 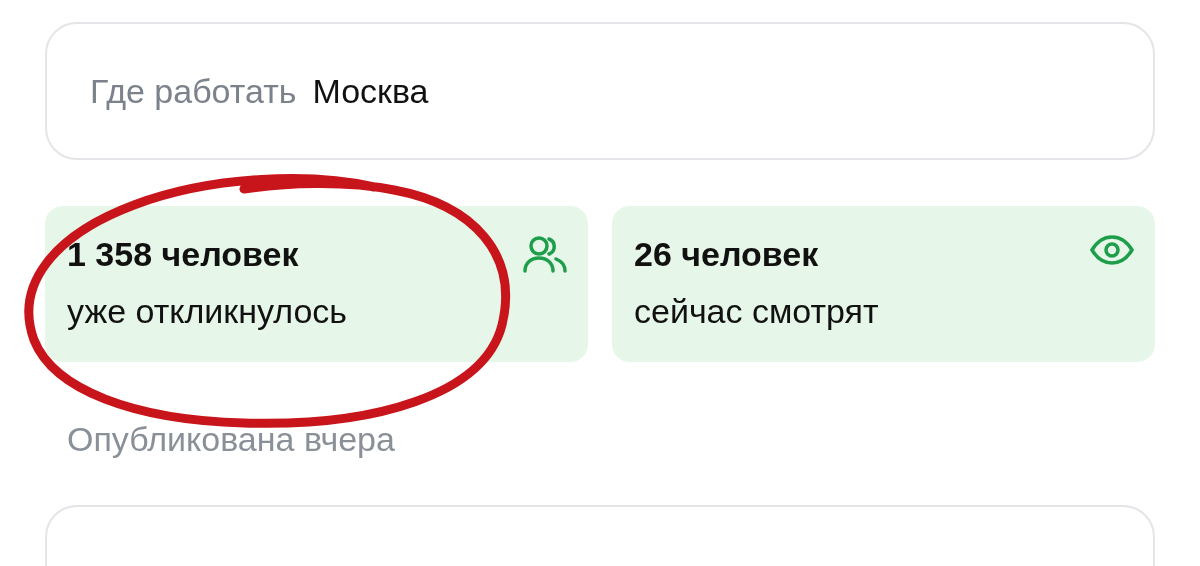 What do you see at coordinates (370, 91) in the screenshot?
I see `field-value: Москва` at bounding box center [370, 91].